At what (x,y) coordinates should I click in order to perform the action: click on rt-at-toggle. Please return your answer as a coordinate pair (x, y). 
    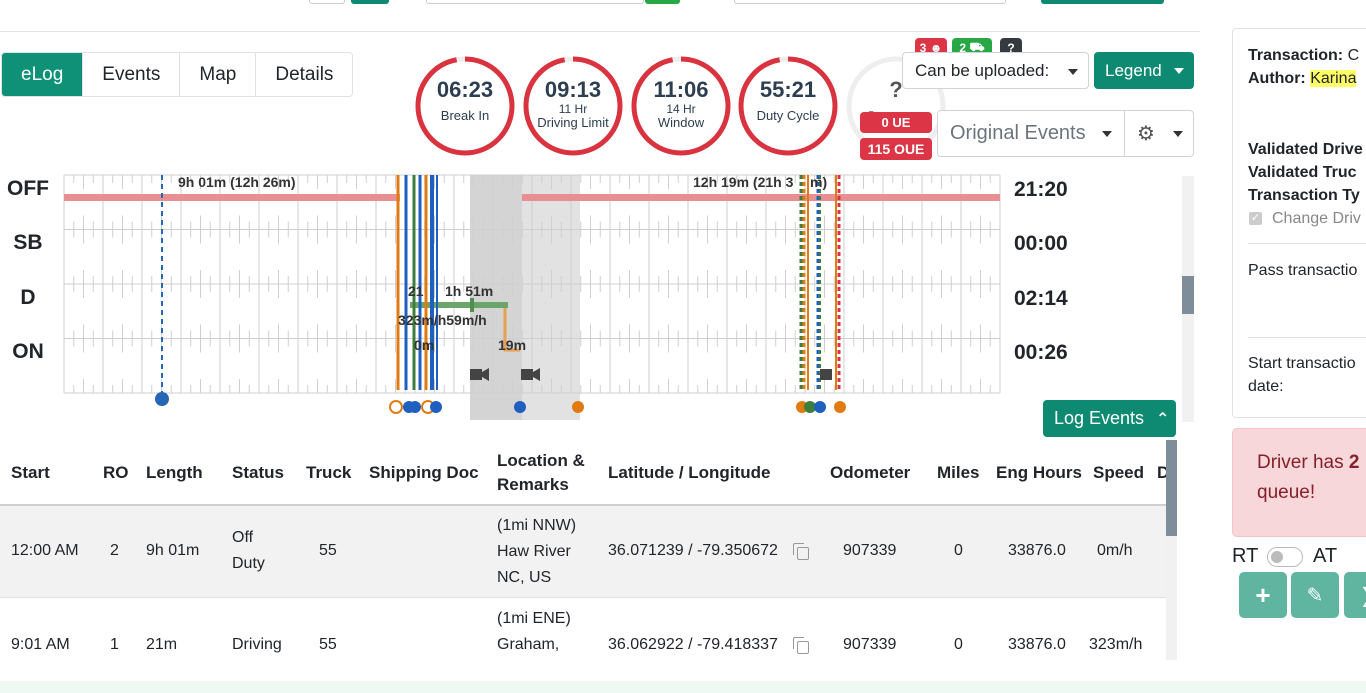
    Looking at the image, I should click on (1285, 557).